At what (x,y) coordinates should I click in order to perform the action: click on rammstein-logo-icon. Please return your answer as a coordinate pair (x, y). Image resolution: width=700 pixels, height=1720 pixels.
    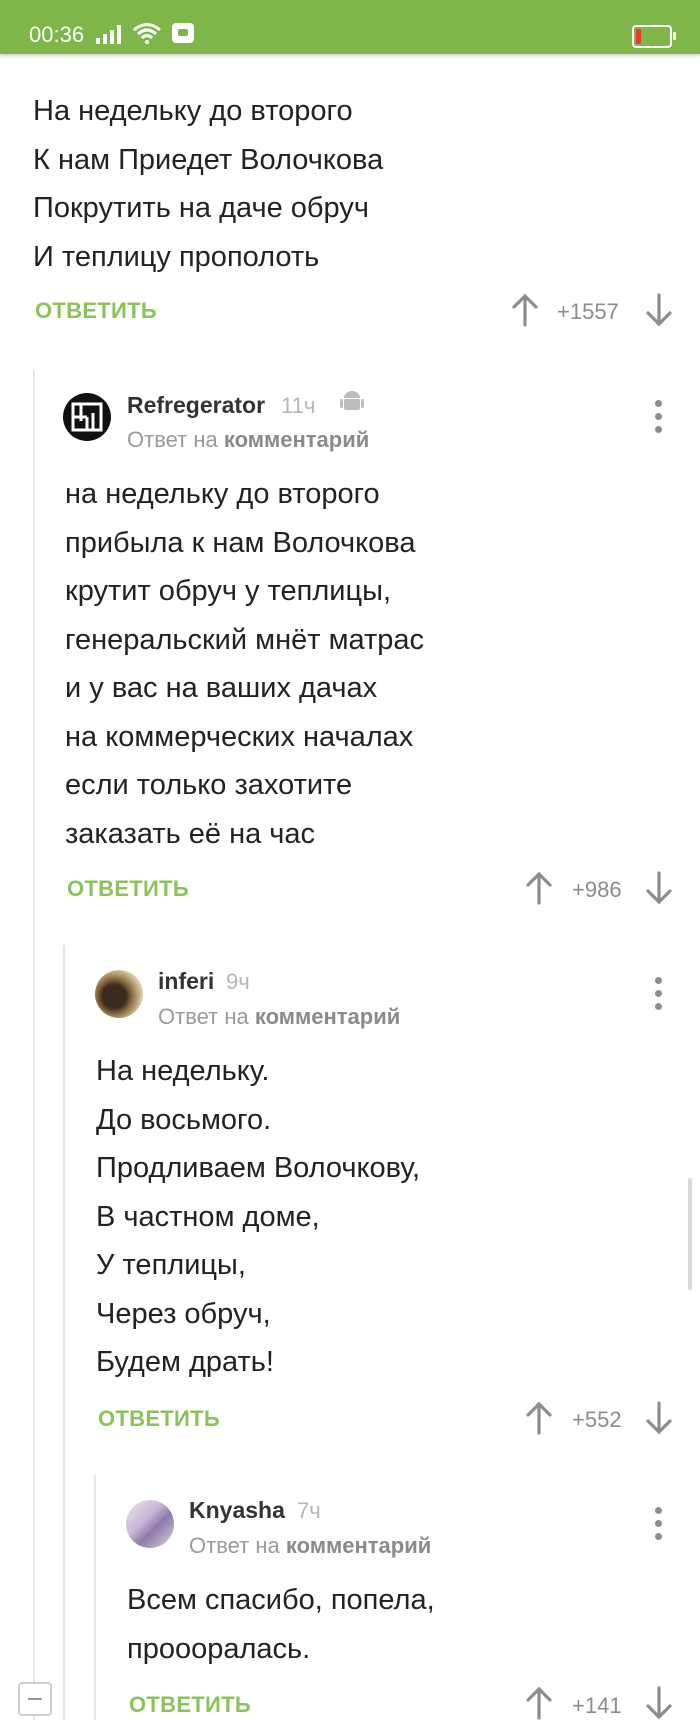
    Looking at the image, I should click on (87, 417).